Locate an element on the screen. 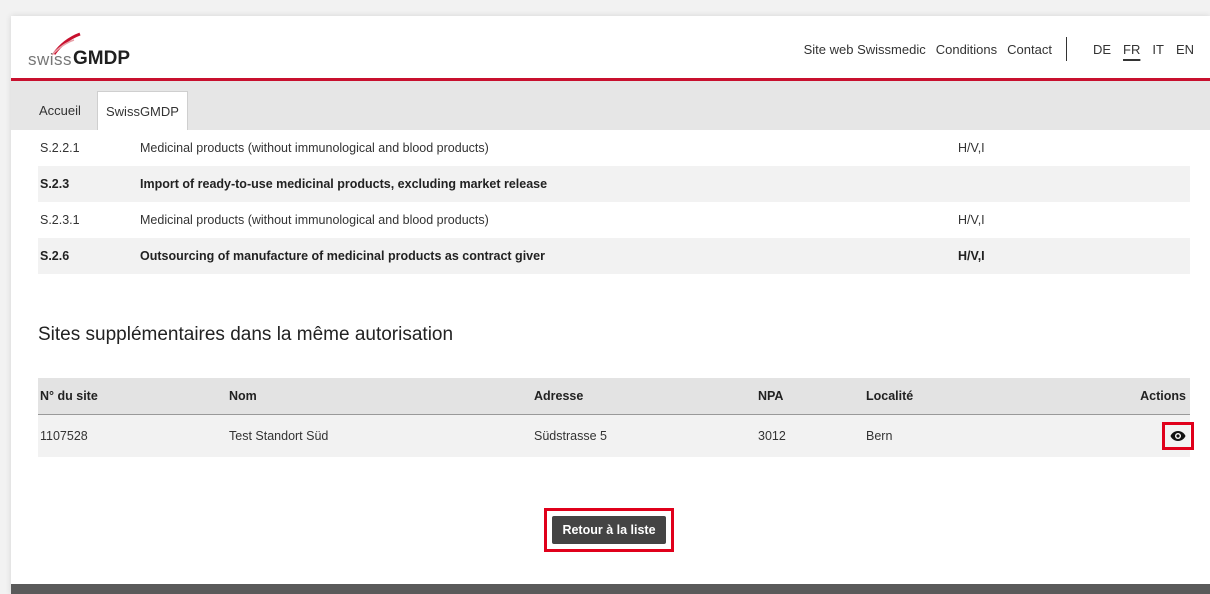 The height and width of the screenshot is (594, 1210). back-to-list-button: Retour à la liste is located at coordinates (609, 530).